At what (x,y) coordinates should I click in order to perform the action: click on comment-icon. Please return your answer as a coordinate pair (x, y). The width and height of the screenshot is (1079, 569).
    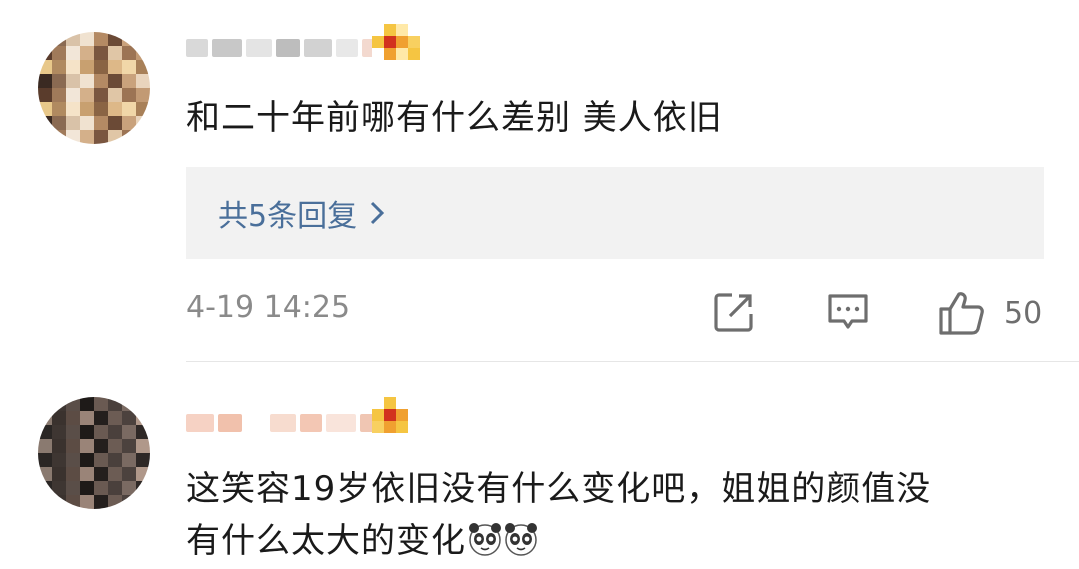
    Looking at the image, I should click on (848, 311).